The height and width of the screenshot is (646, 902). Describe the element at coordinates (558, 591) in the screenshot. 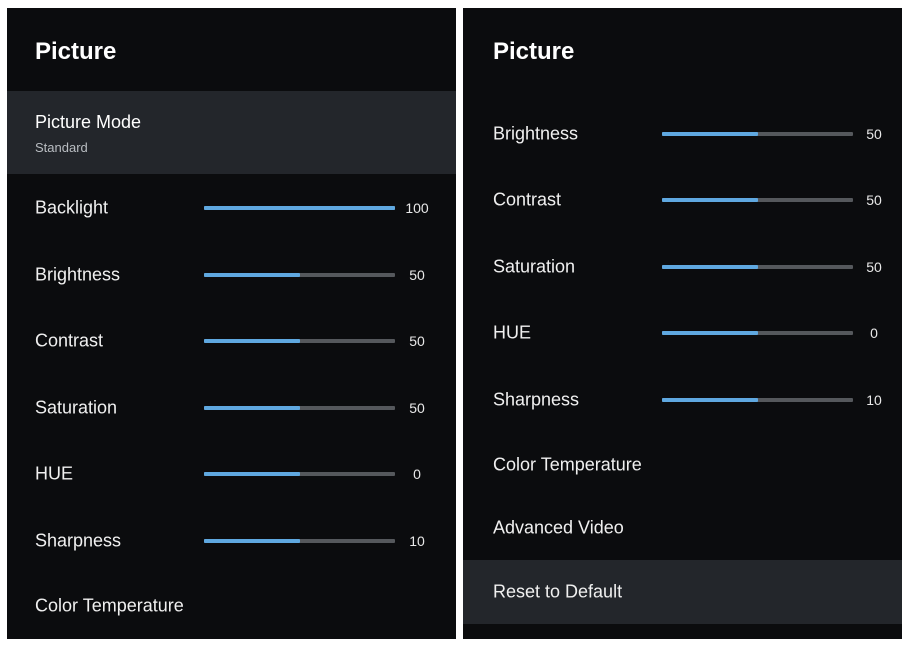

I see `menu-item-label: Reset to Default` at that location.